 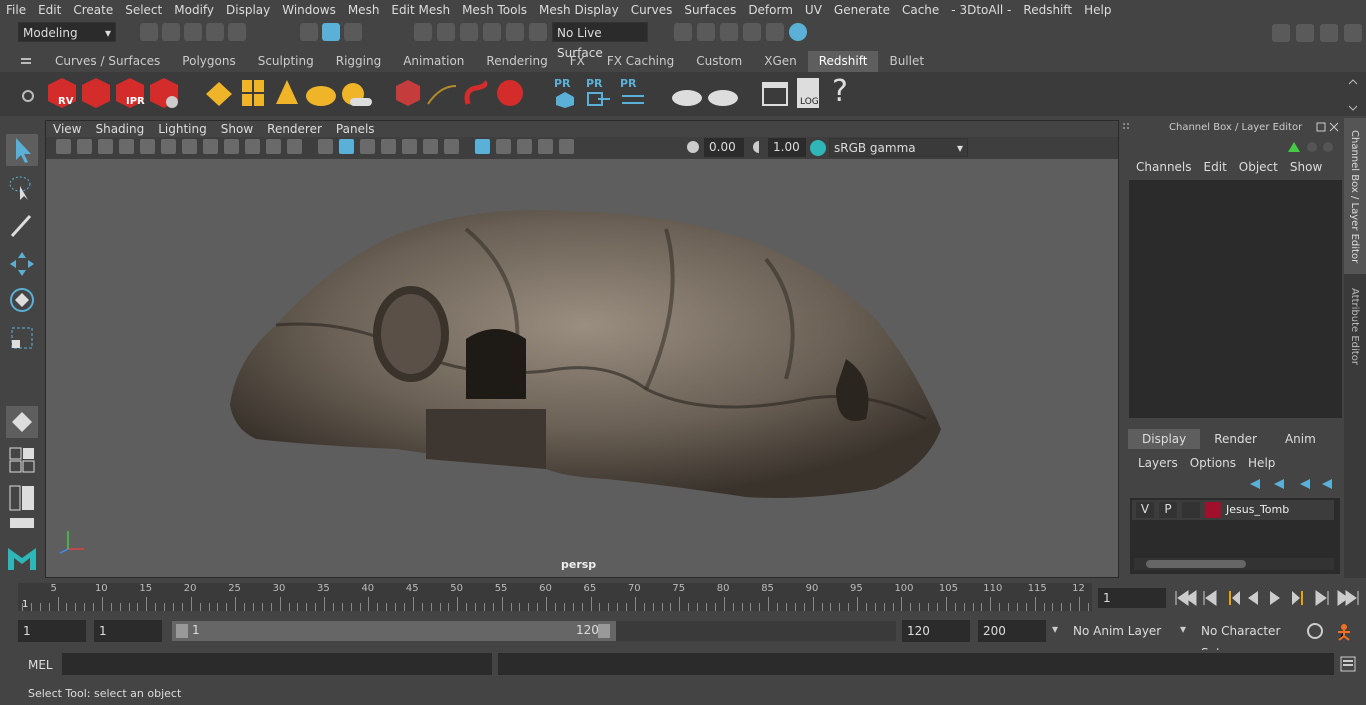 What do you see at coordinates (294, 129) in the screenshot?
I see `viewport-menu-renderer: Renderer` at bounding box center [294, 129].